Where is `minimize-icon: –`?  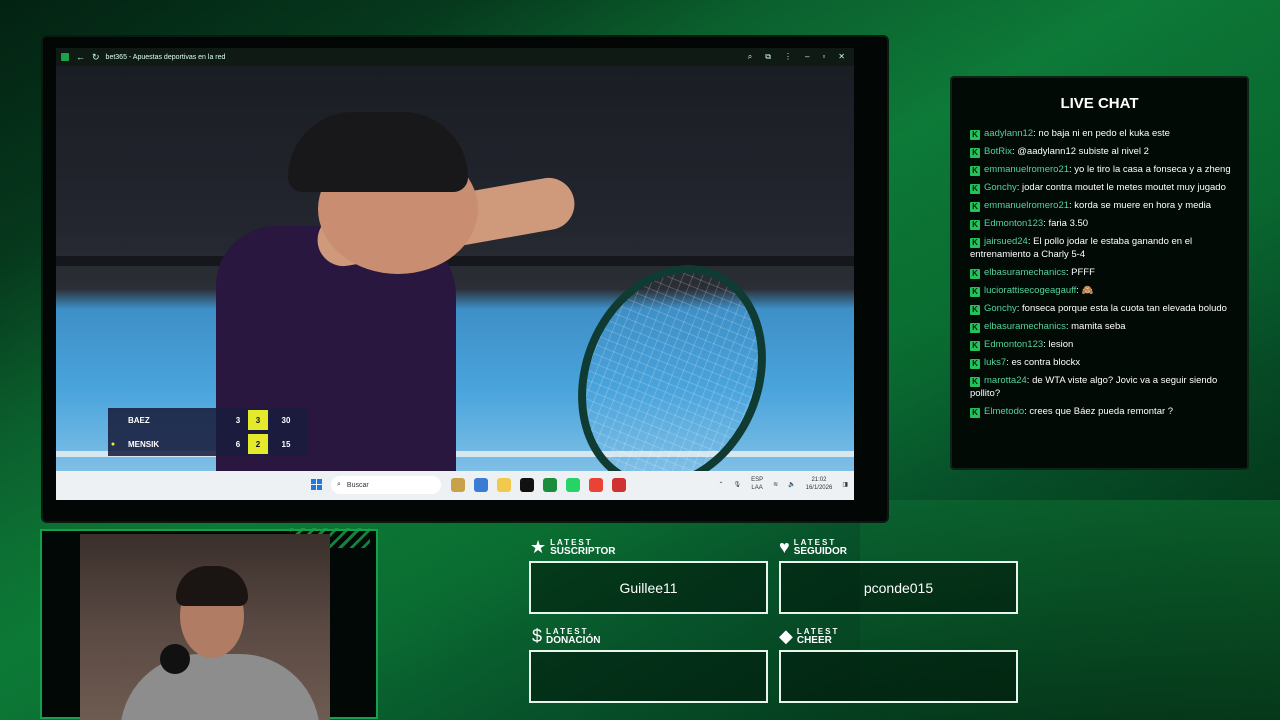
minimize-icon: – is located at coordinates (807, 57).